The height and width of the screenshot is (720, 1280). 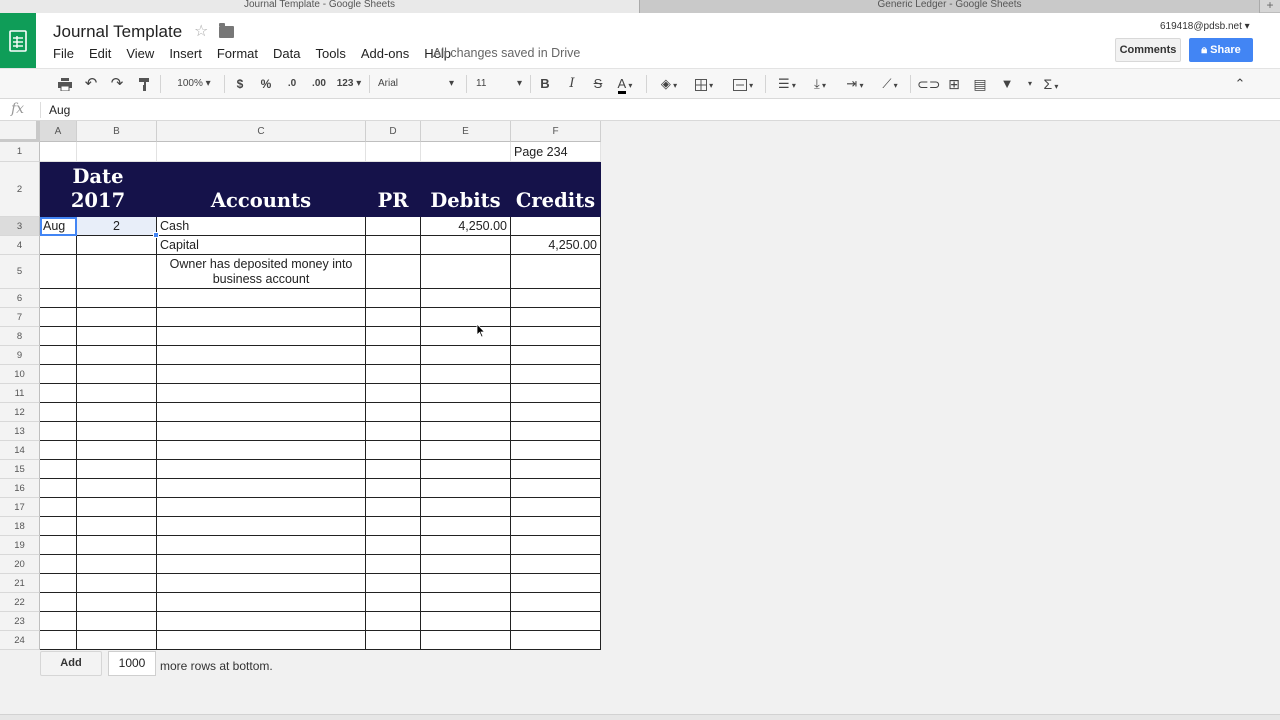 I want to click on cell-a16, so click(x=58, y=488).